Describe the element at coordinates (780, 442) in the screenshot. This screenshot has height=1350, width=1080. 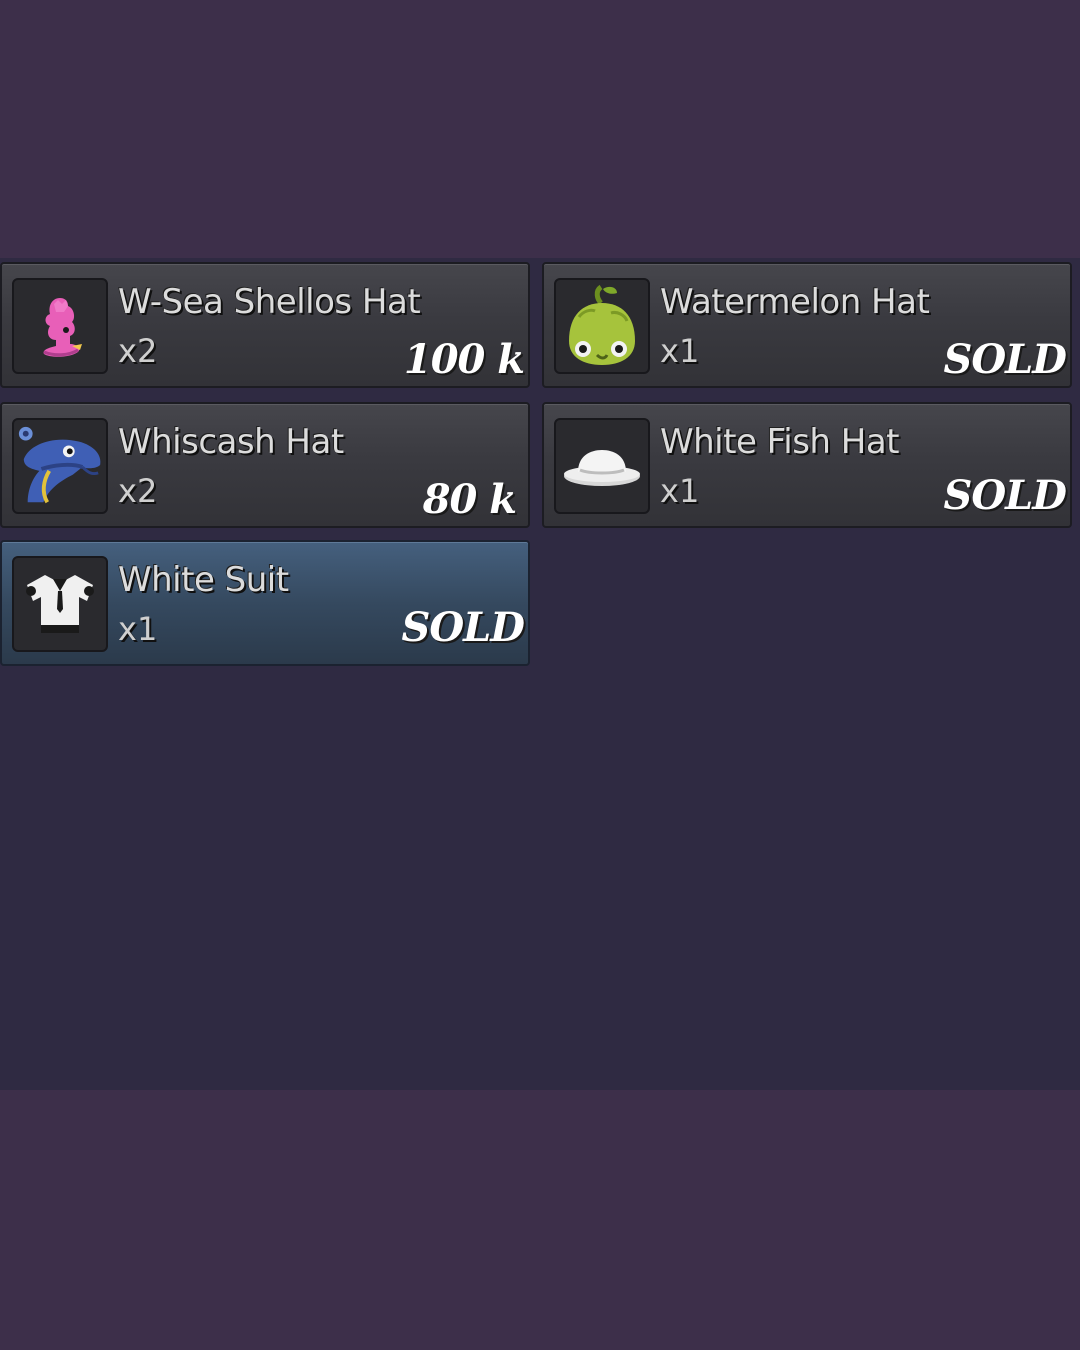
I see `item-name: White Fish Hat` at that location.